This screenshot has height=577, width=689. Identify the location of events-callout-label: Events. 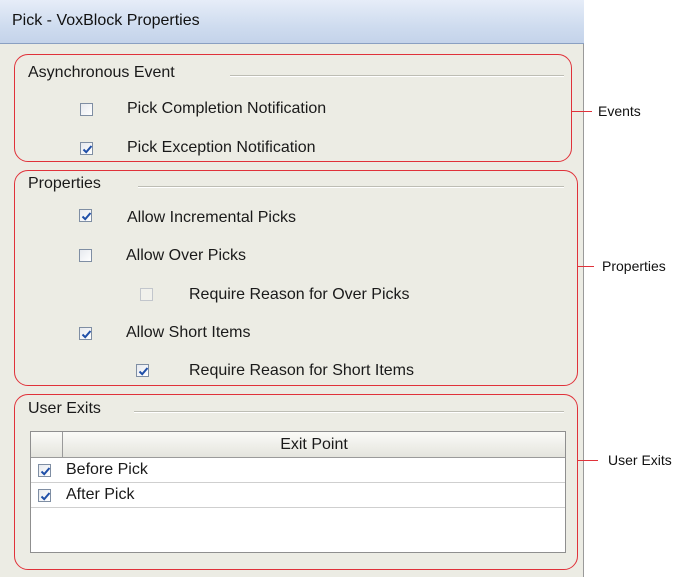
(619, 111).